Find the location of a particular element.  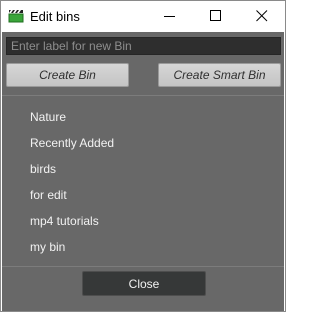

create-smart-bin-label: Create Smart Bin is located at coordinates (219, 75).